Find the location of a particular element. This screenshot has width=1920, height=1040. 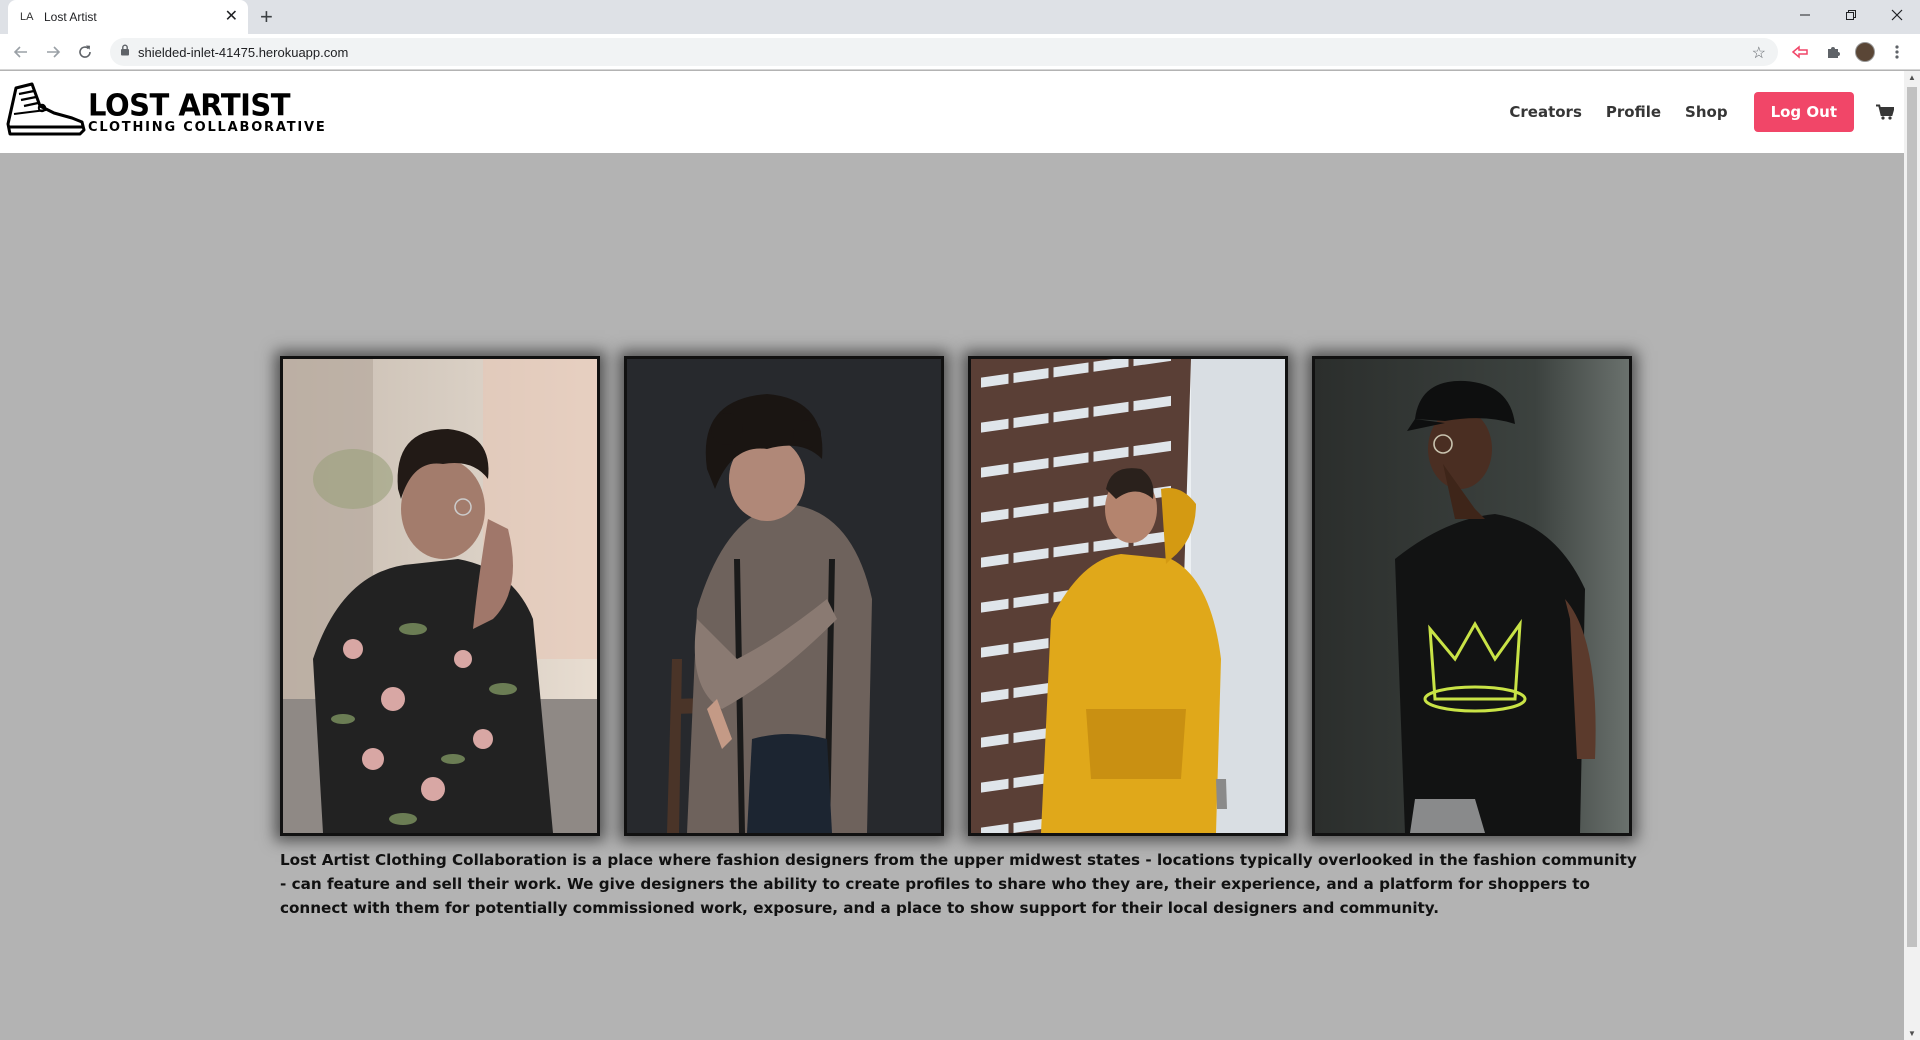

logout-button: Log Out is located at coordinates (1803, 112).